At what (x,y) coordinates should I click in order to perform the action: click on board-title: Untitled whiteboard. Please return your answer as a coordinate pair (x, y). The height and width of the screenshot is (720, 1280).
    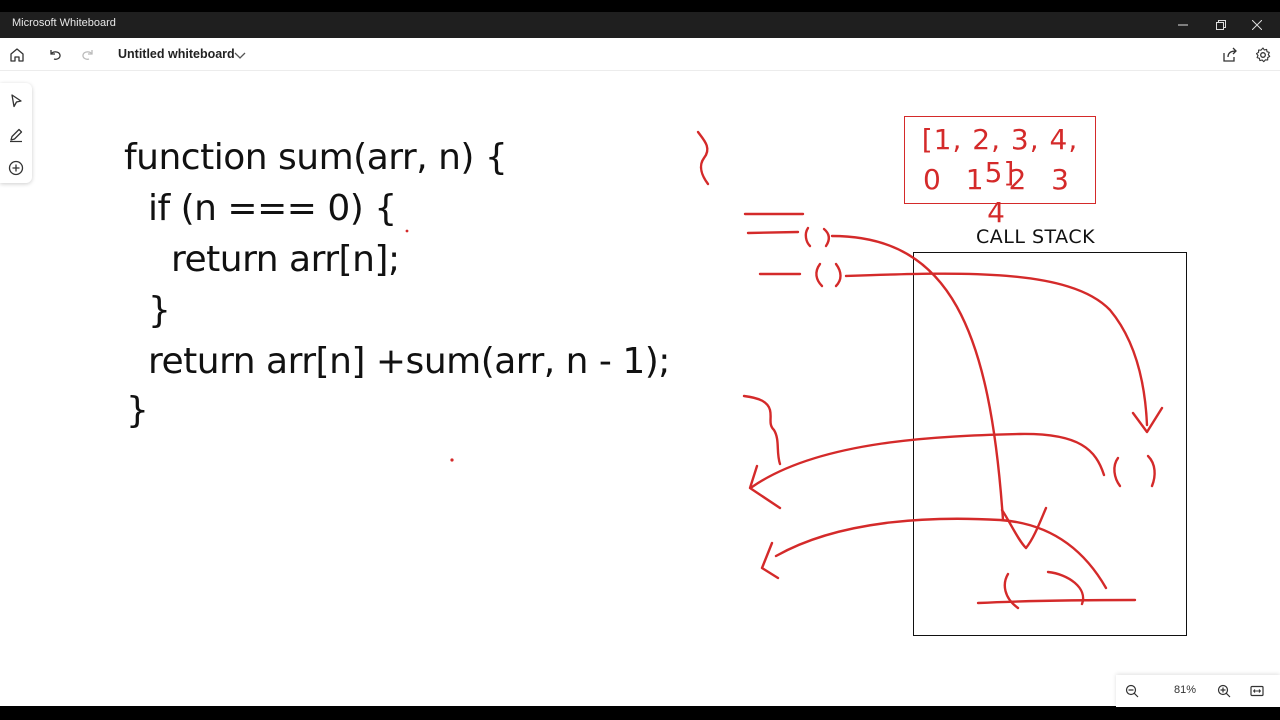
    Looking at the image, I should click on (176, 54).